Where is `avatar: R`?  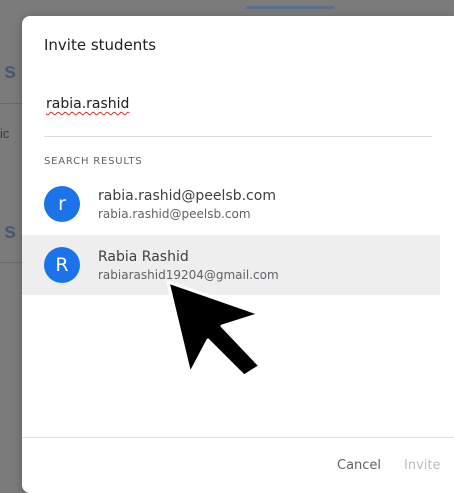 avatar: R is located at coordinates (62, 265).